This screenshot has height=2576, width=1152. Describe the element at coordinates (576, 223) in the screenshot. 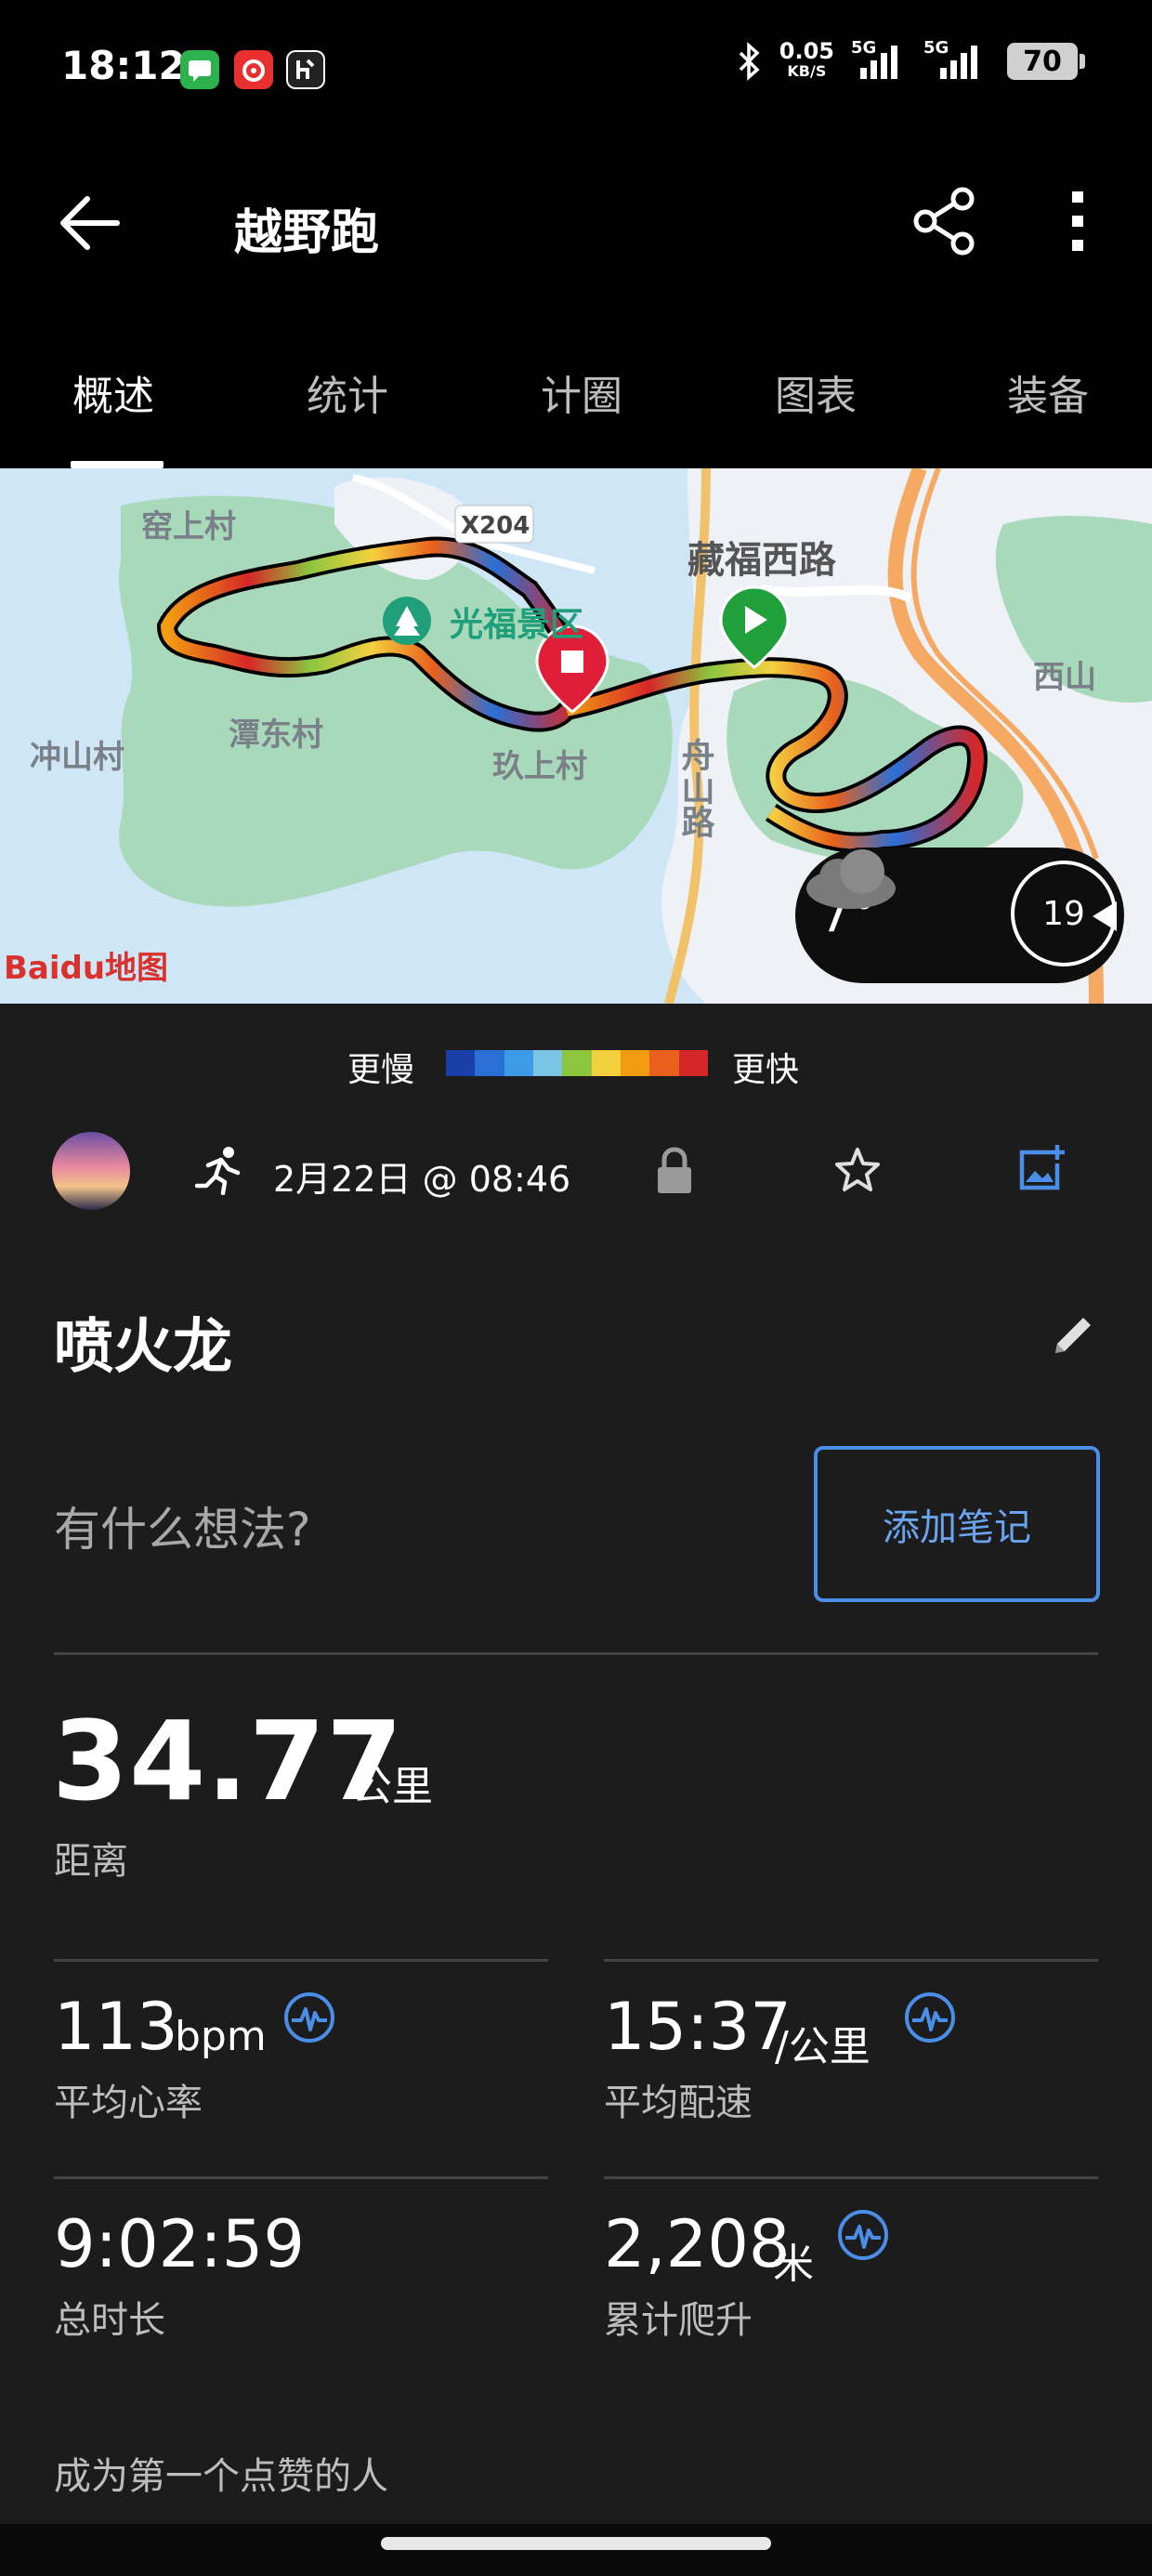

I see `app-bar: 越野跑` at that location.